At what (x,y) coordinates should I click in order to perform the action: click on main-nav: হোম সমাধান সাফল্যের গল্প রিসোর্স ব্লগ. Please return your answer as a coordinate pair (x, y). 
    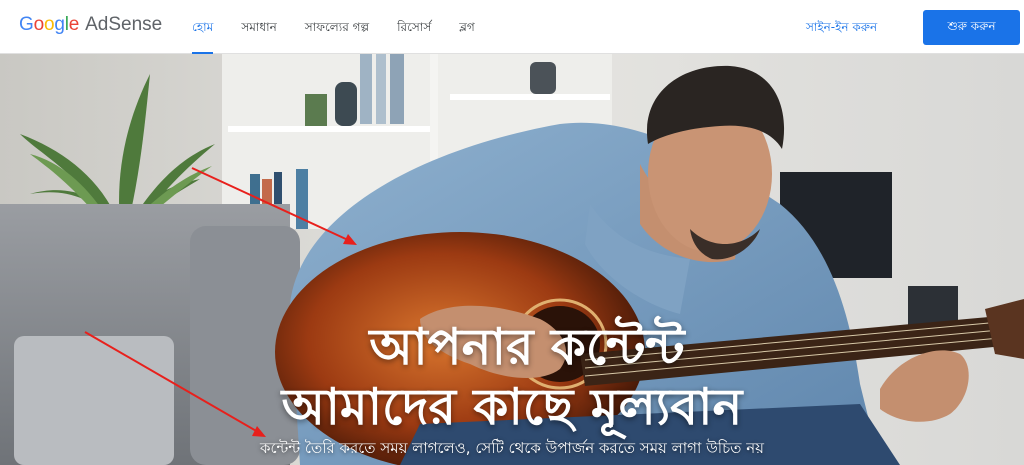
    Looking at the image, I should click on (347, 27).